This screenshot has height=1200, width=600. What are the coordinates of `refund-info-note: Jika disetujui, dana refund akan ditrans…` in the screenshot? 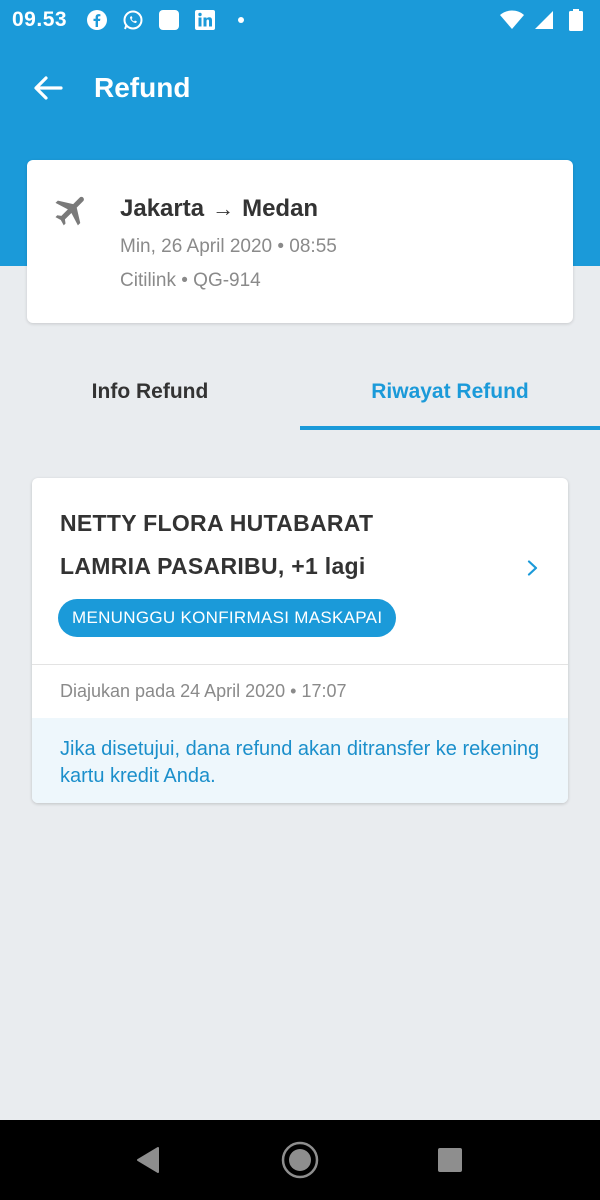 It's located at (300, 760).